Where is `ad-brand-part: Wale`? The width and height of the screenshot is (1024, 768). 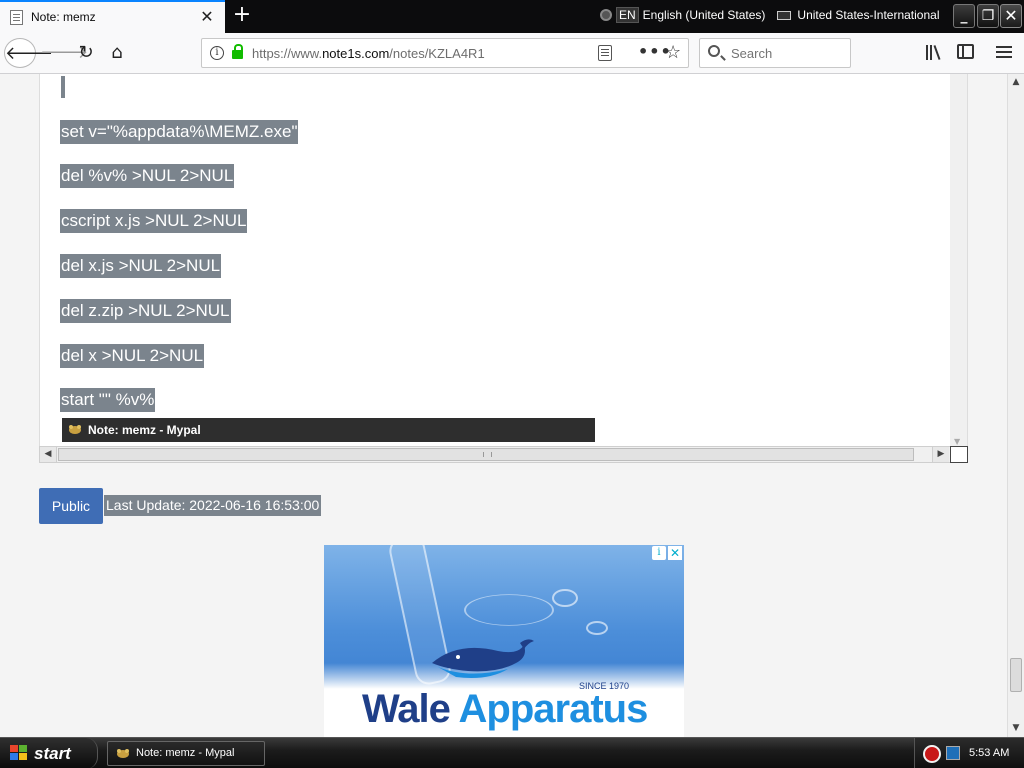 ad-brand-part: Wale is located at coordinates (410, 709).